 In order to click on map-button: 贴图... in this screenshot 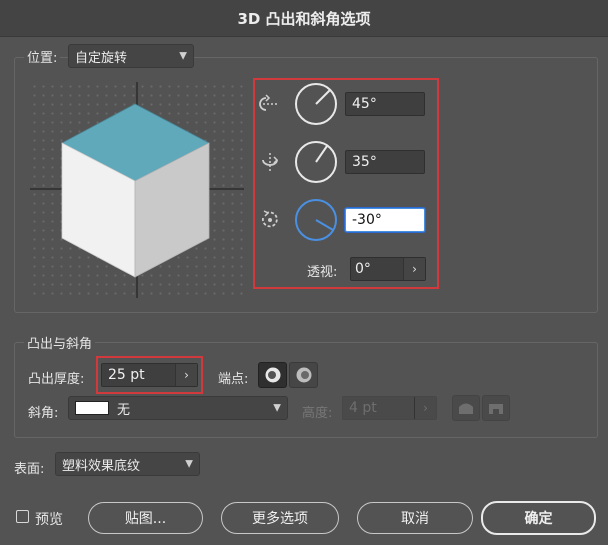, I will do `click(145, 518)`.